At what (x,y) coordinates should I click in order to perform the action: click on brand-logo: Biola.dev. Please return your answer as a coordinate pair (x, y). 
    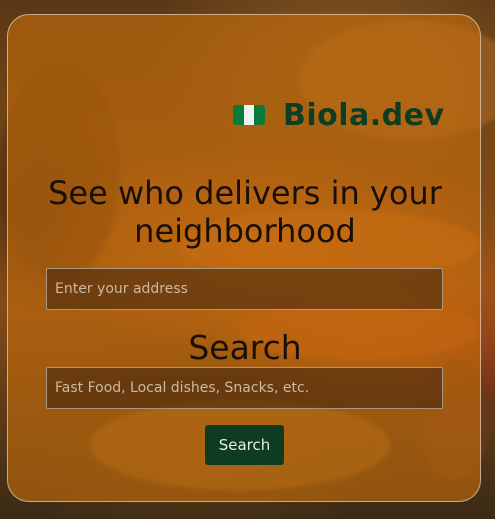
    Looking at the image, I should click on (339, 115).